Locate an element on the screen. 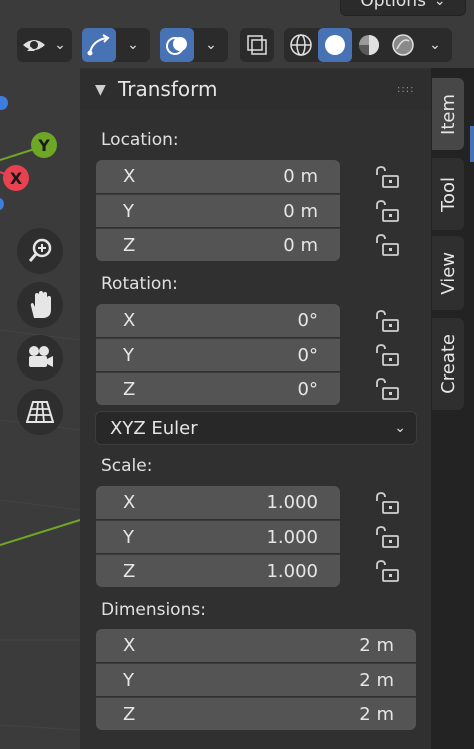  pan-button is located at coordinates (40, 305).